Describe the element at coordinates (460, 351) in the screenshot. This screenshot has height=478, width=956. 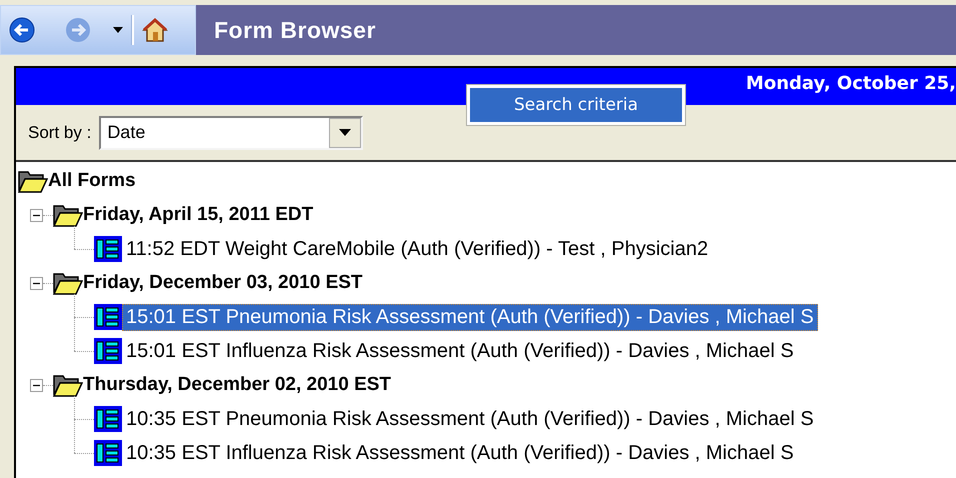
I see `form-entry: 15:01 EST Influenza Risk Assessment (Auth (Verified)) - Davies , Michael S` at that location.